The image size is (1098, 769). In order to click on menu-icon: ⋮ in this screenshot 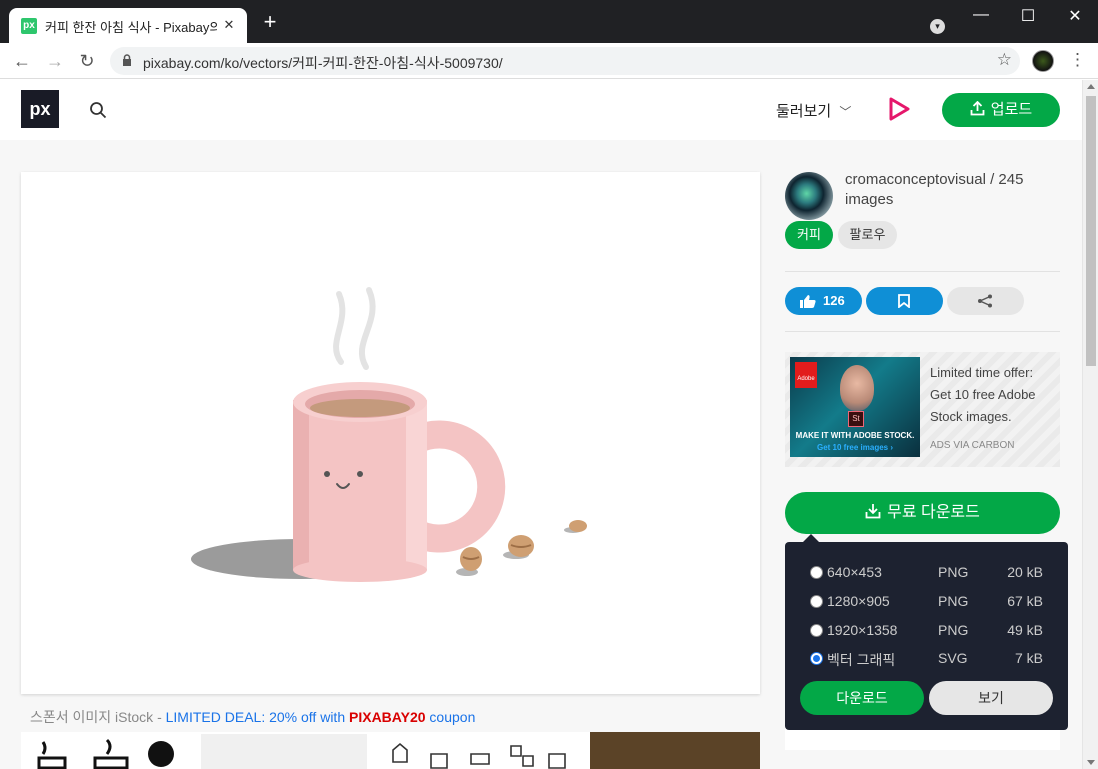, I will do `click(1077, 60)`.